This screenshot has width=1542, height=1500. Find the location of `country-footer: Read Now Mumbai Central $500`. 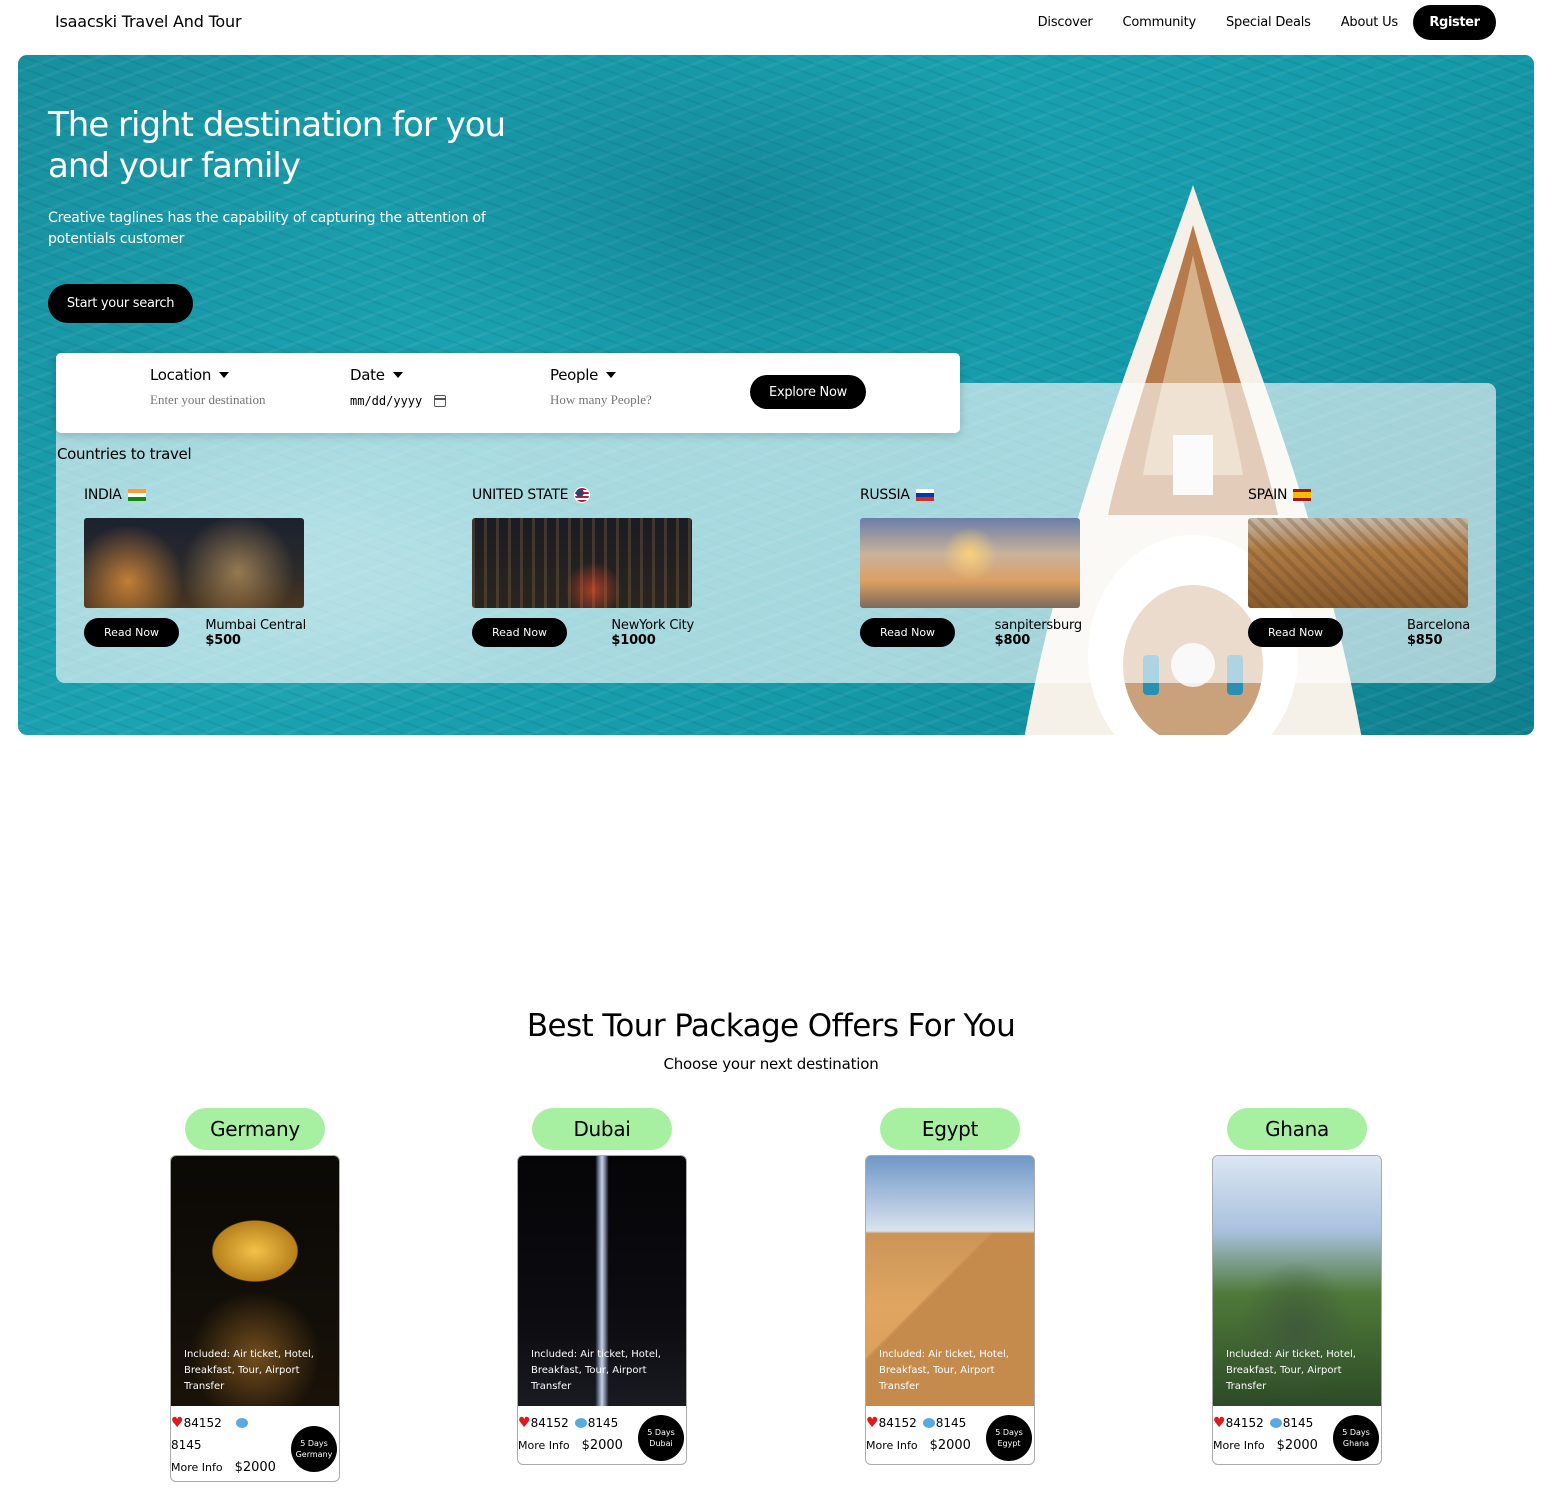

country-footer: Read Now Mumbai Central $500 is located at coordinates (195, 633).